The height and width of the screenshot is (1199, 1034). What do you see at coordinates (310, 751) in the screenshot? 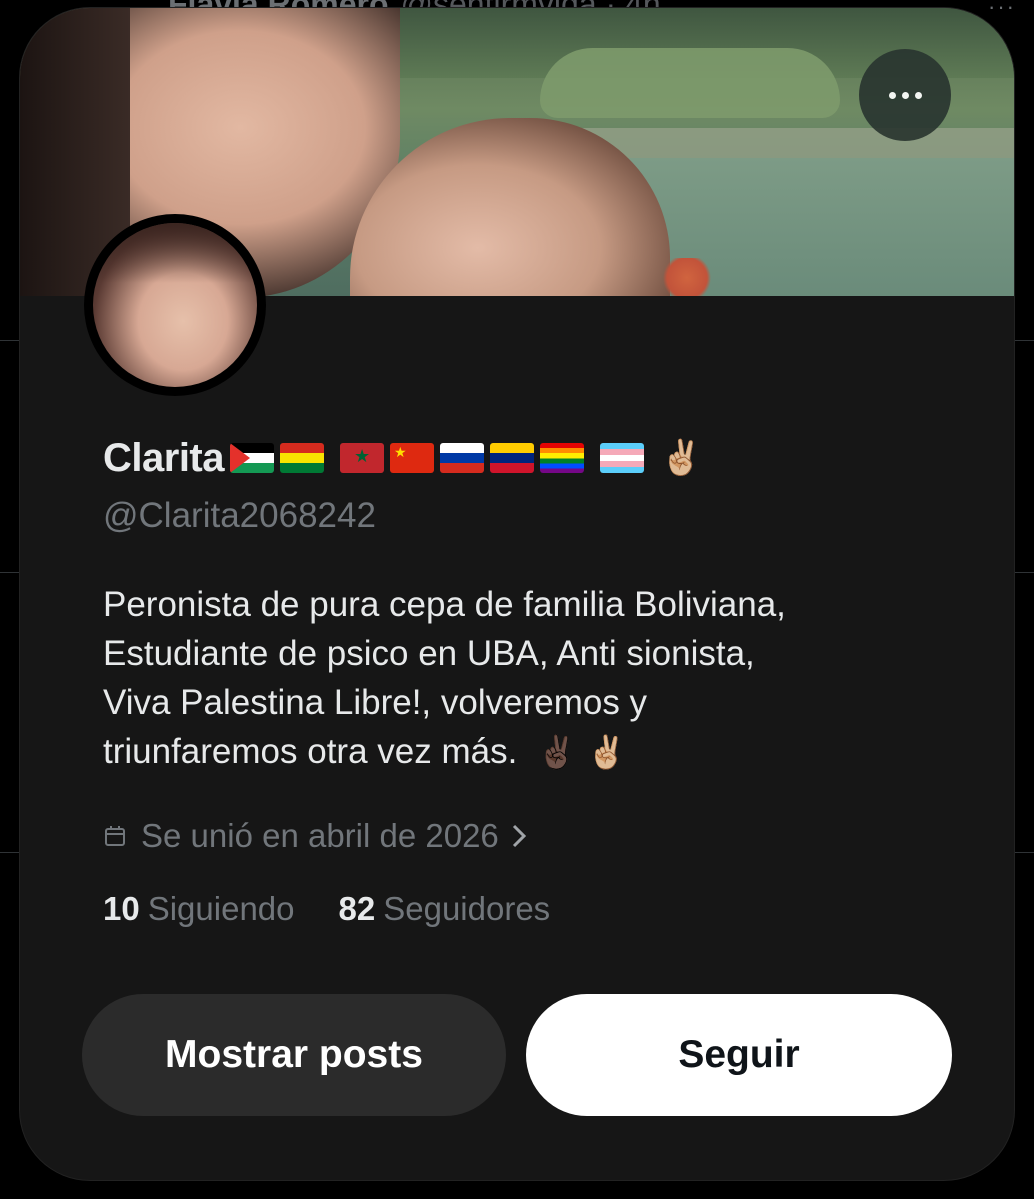
I see `bio-line-text: triunfaremos otra vez más.` at bounding box center [310, 751].